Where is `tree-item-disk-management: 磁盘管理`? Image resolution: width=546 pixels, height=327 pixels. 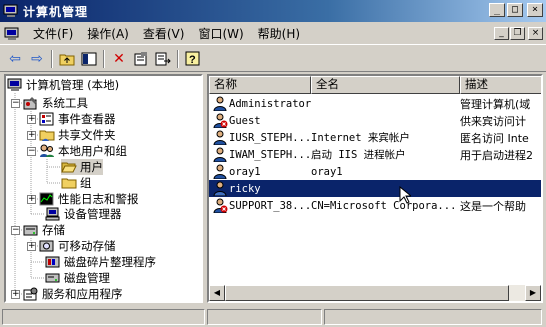 tree-item-disk-management: 磁盘管理 is located at coordinates (77, 278).